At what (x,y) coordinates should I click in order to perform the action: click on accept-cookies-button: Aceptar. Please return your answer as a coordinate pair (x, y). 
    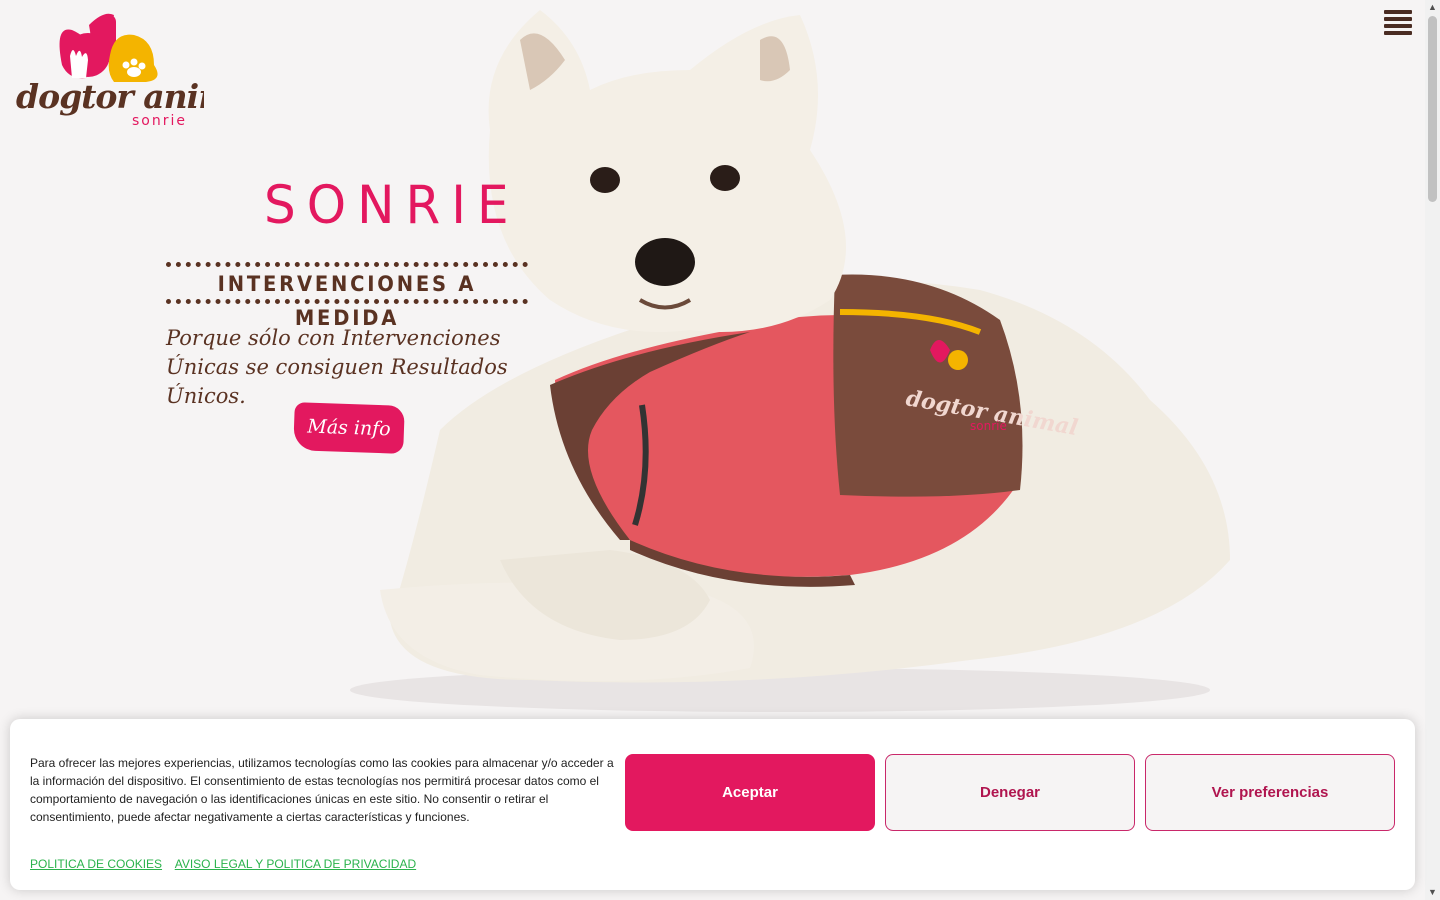
    Looking at the image, I should click on (750, 792).